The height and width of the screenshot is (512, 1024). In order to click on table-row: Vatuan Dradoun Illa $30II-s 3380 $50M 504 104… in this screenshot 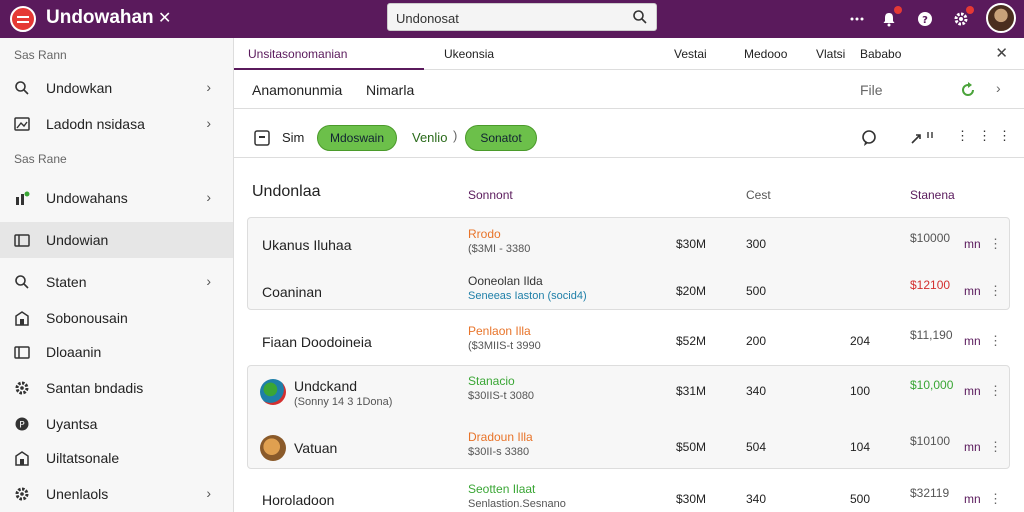, I will do `click(629, 448)`.